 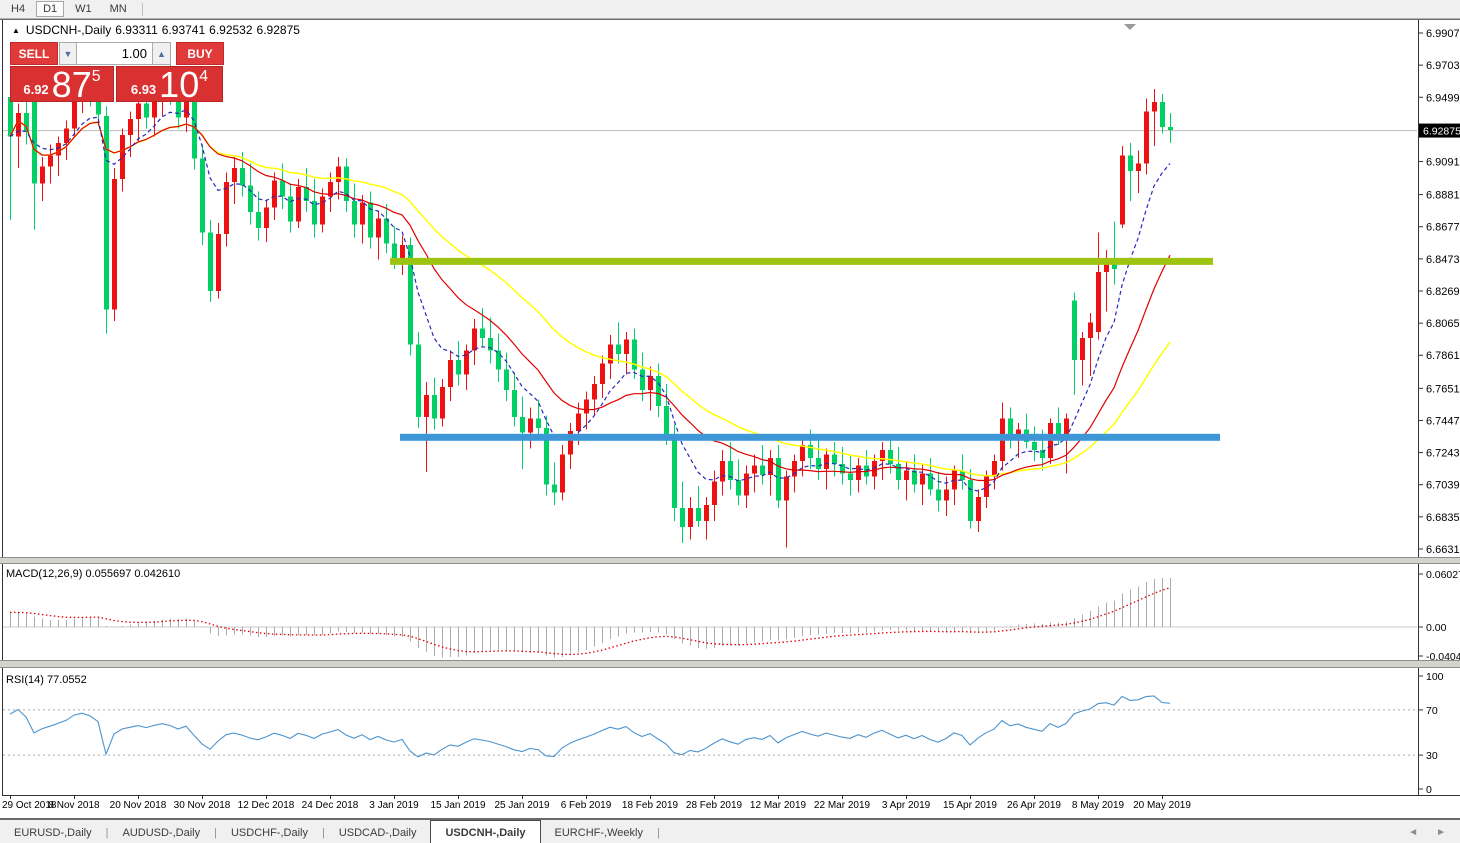 What do you see at coordinates (53, 831) in the screenshot?
I see `tab-eurusd-daily: EURUSD-,Daily` at bounding box center [53, 831].